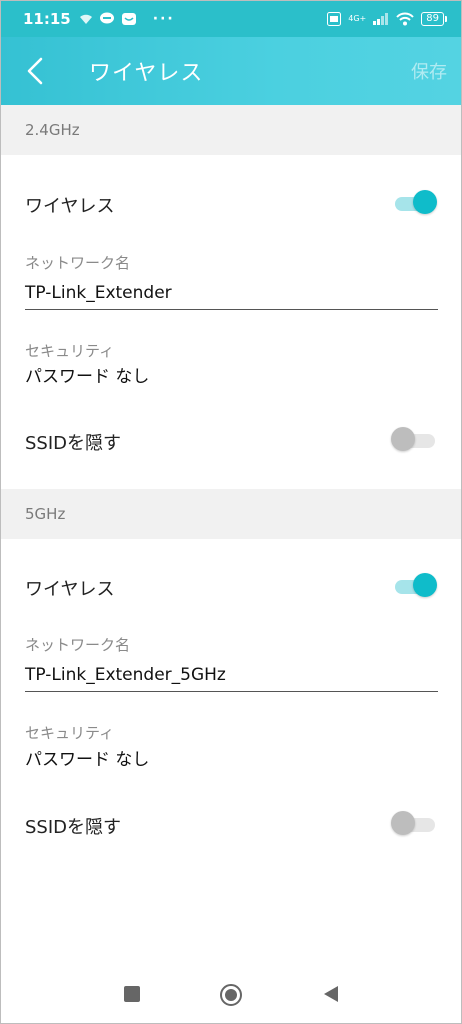  I want to click on network-type: 4G+, so click(357, 18).